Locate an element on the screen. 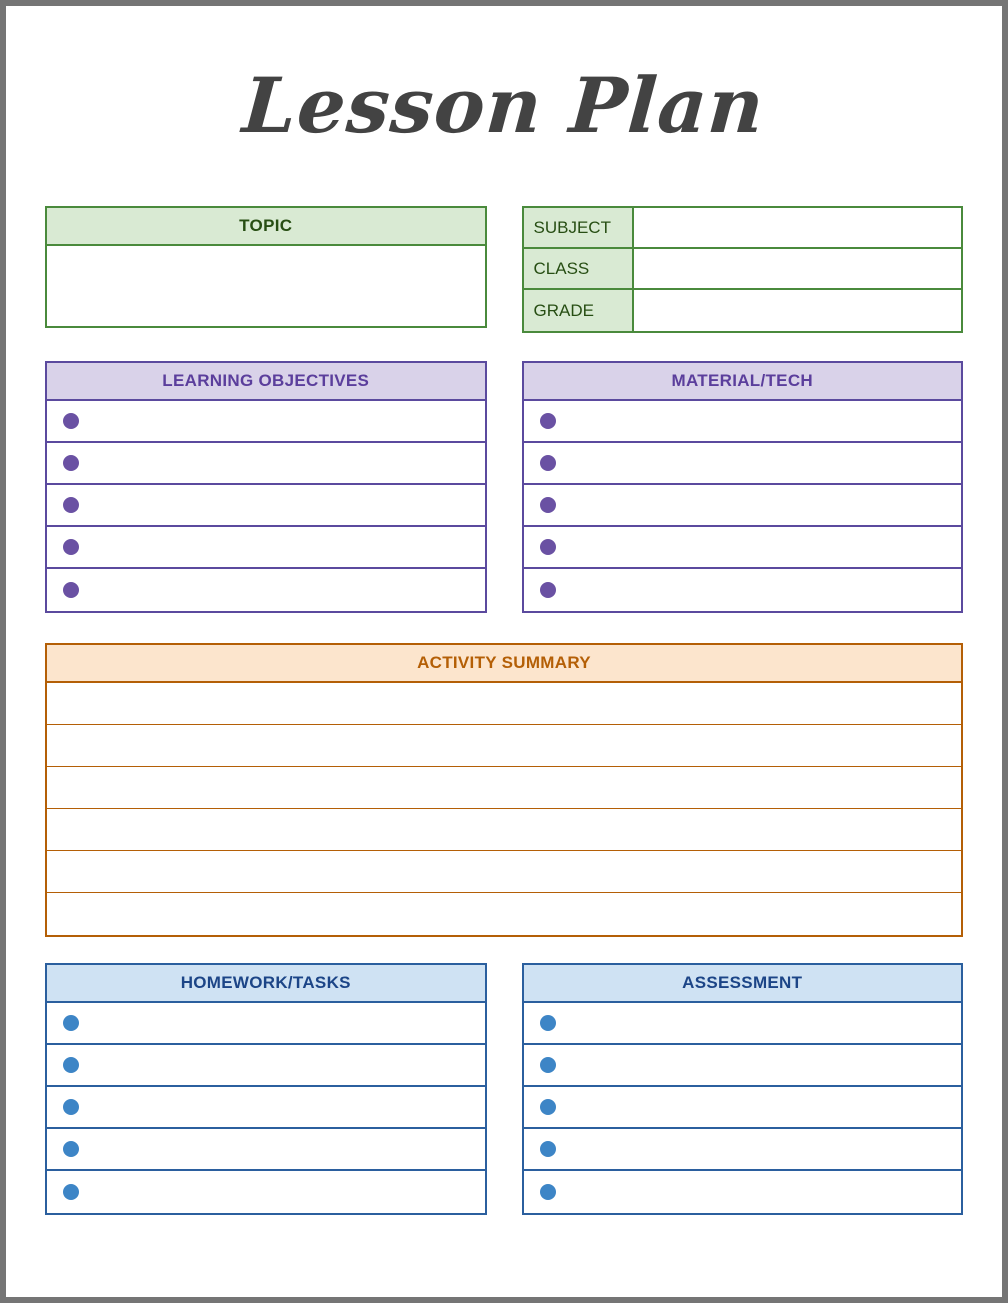  class-input is located at coordinates (797, 268).